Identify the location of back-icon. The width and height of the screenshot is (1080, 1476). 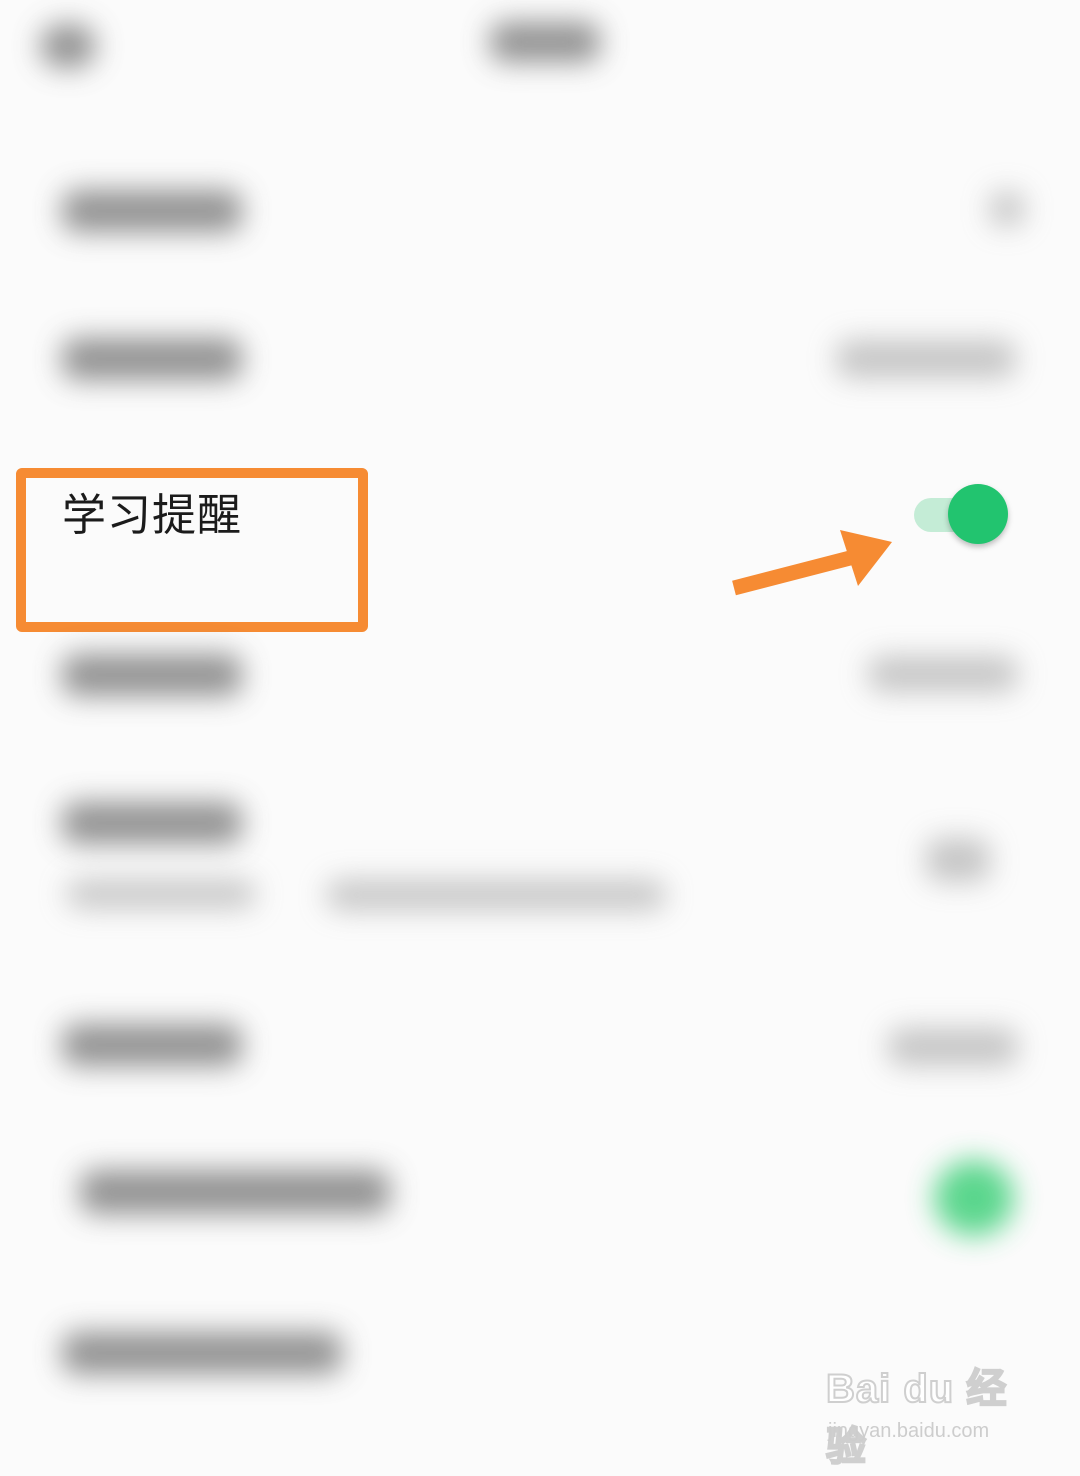
(68, 46).